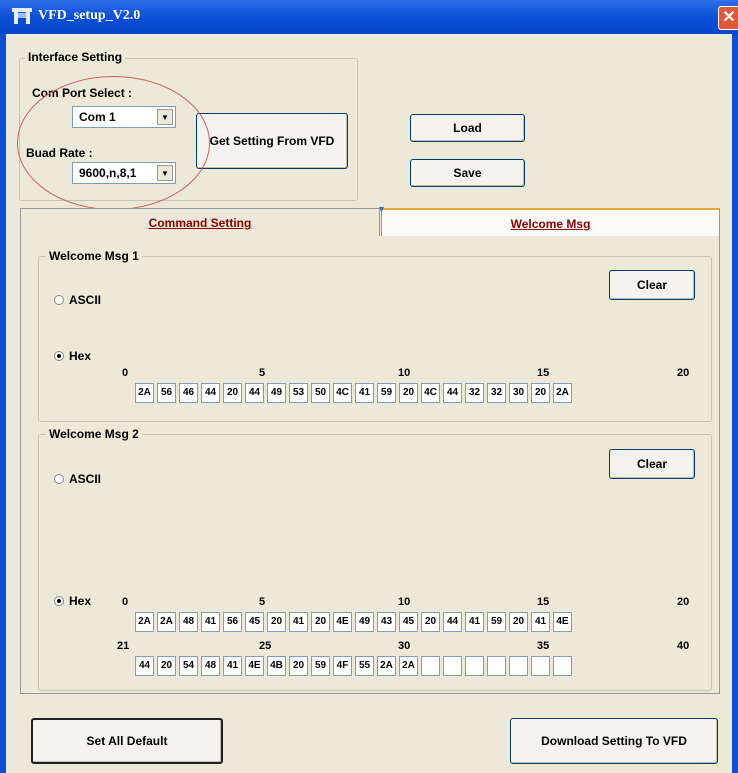 The width and height of the screenshot is (738, 773). I want to click on clear-label-1: Clear, so click(652, 285).